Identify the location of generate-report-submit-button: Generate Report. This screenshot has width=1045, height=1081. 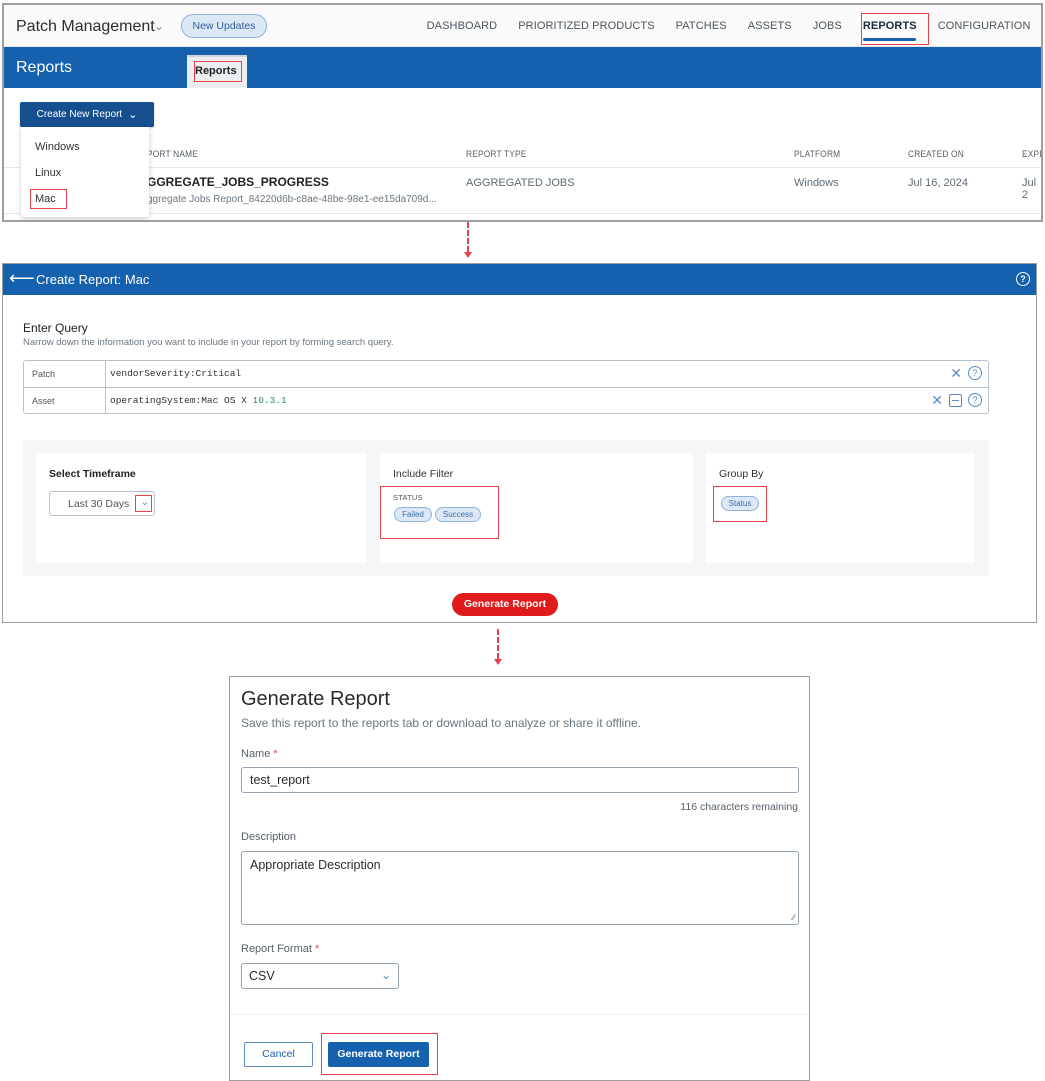
(378, 1054).